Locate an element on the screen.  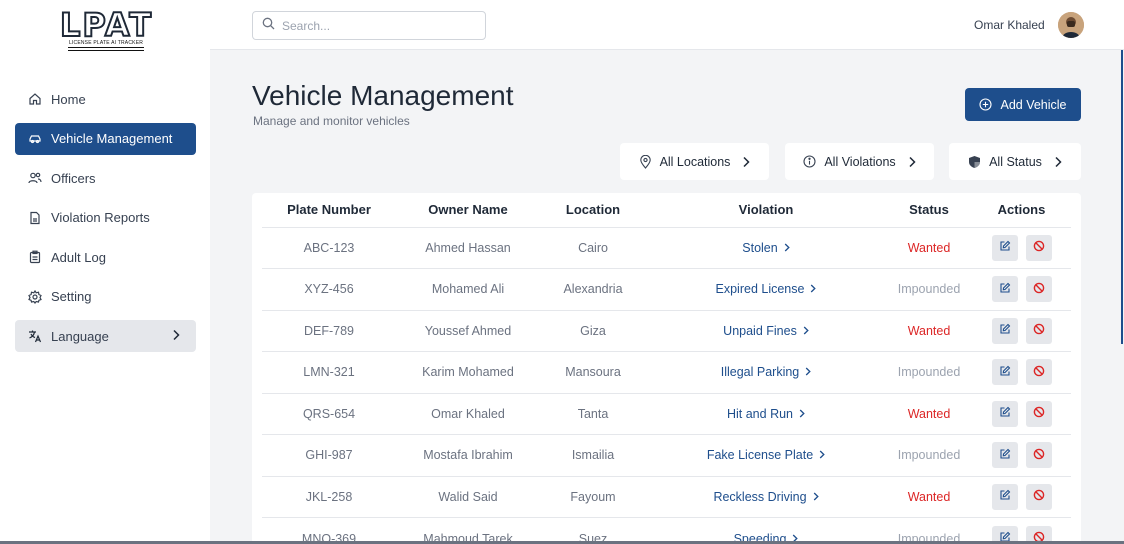
add-vehicle-button: Add Vehicle is located at coordinates (1023, 104).